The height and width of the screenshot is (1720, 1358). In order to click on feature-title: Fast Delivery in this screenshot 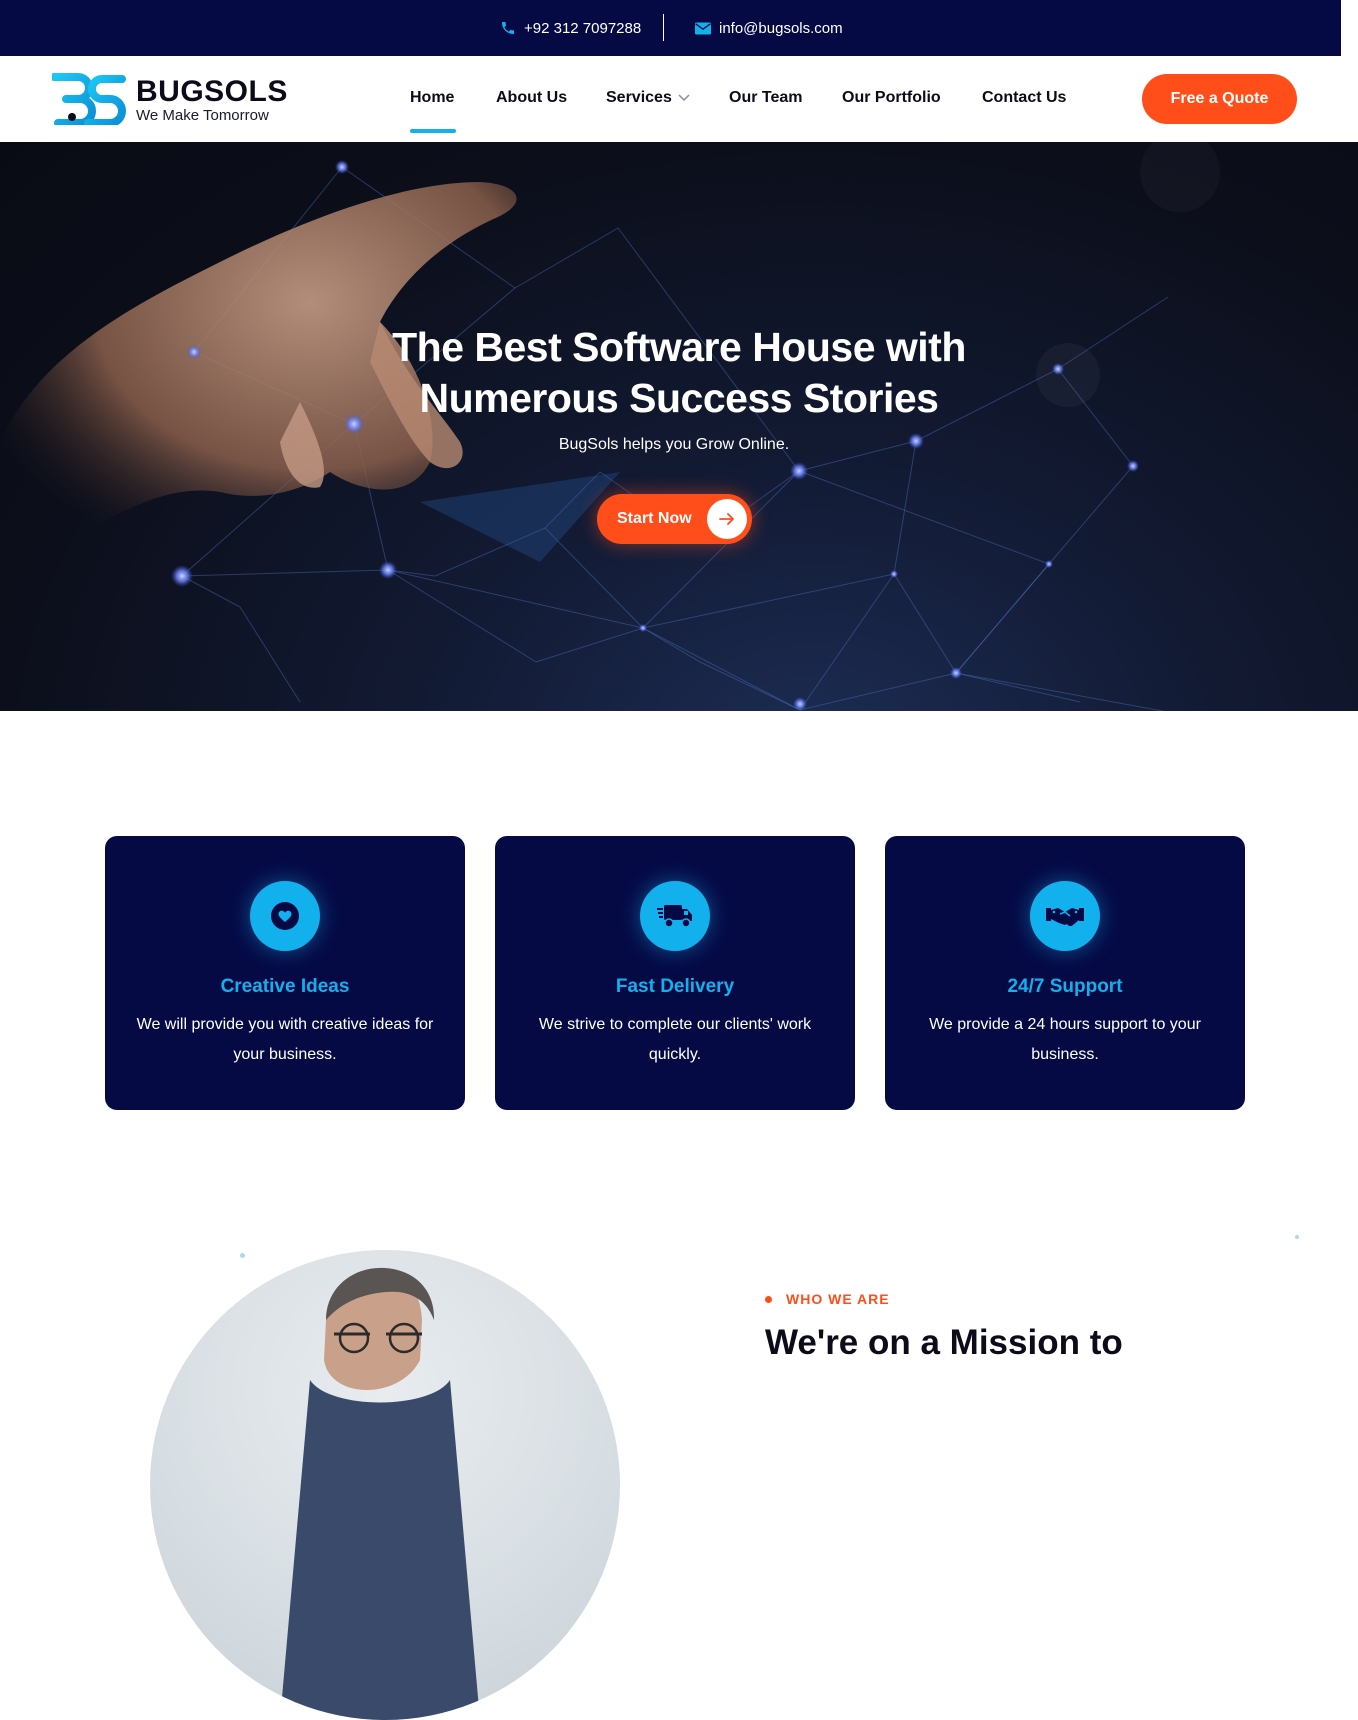, I will do `click(675, 986)`.